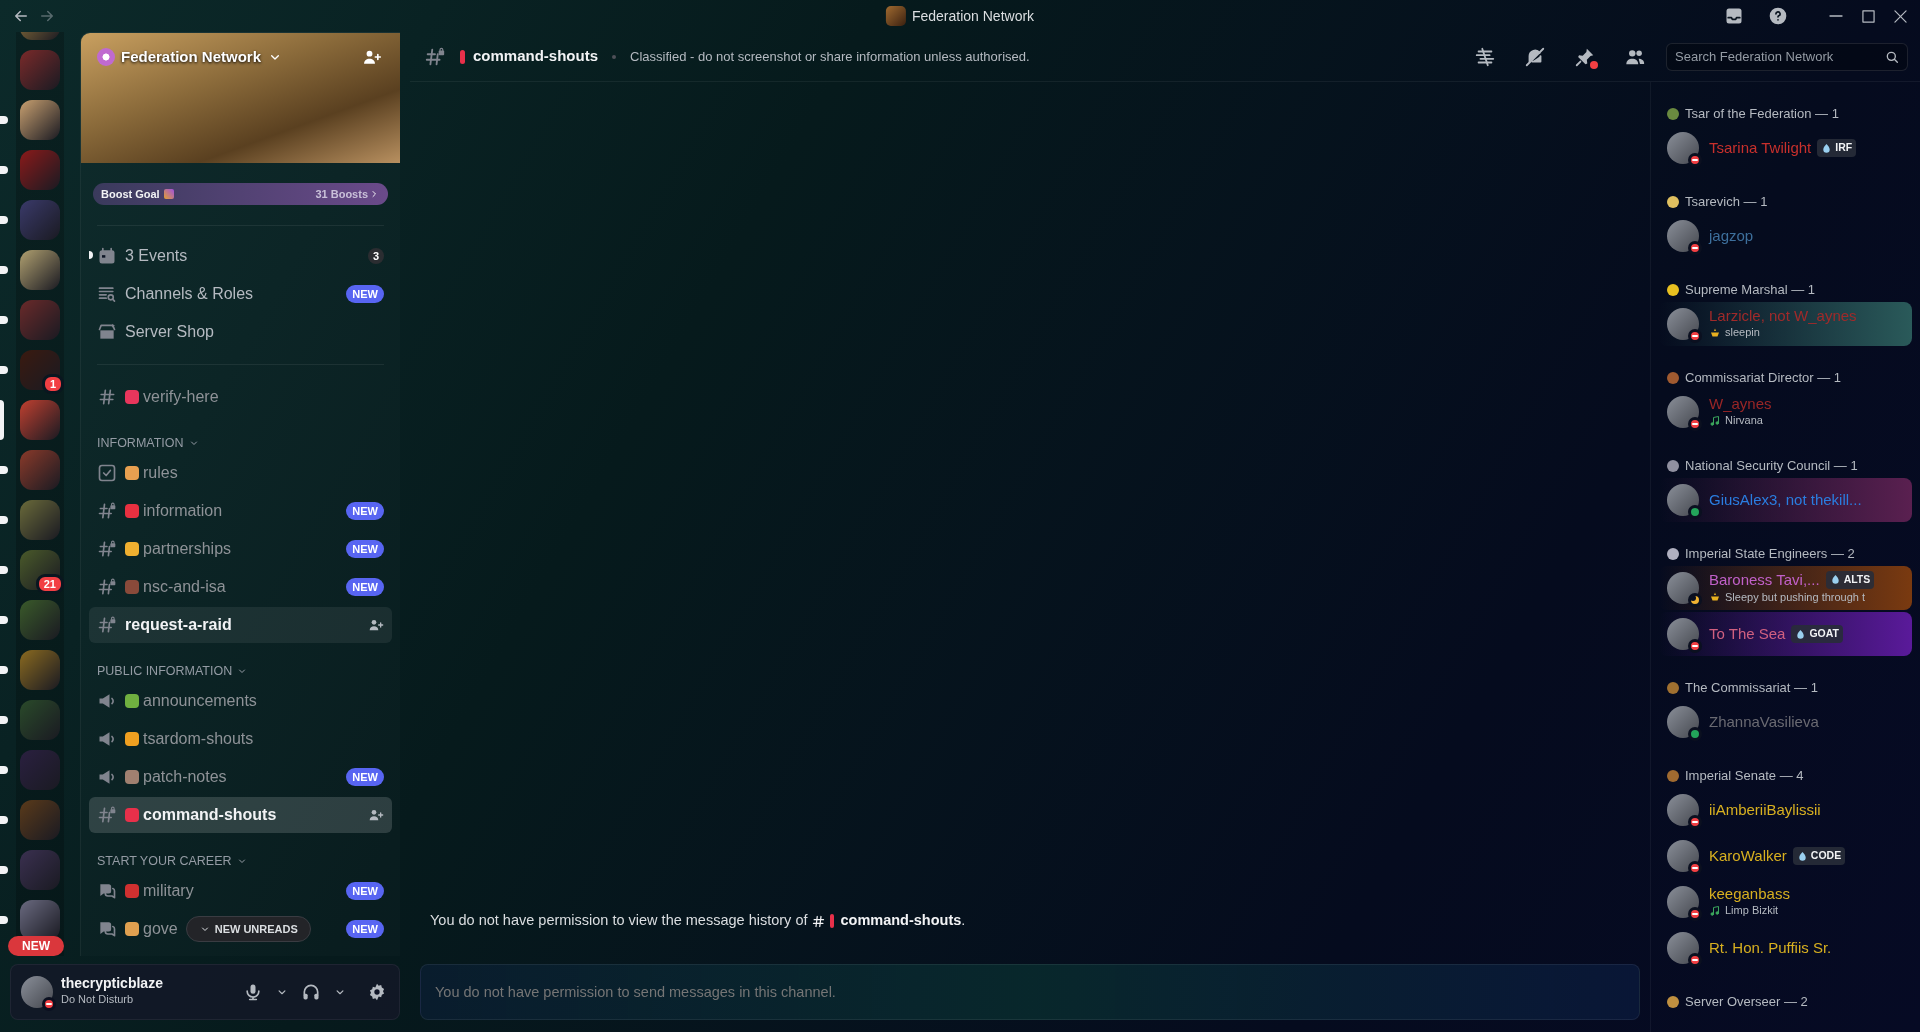  What do you see at coordinates (1765, 810) in the screenshot?
I see `member-name: iiAmberiiBaylissii` at bounding box center [1765, 810].